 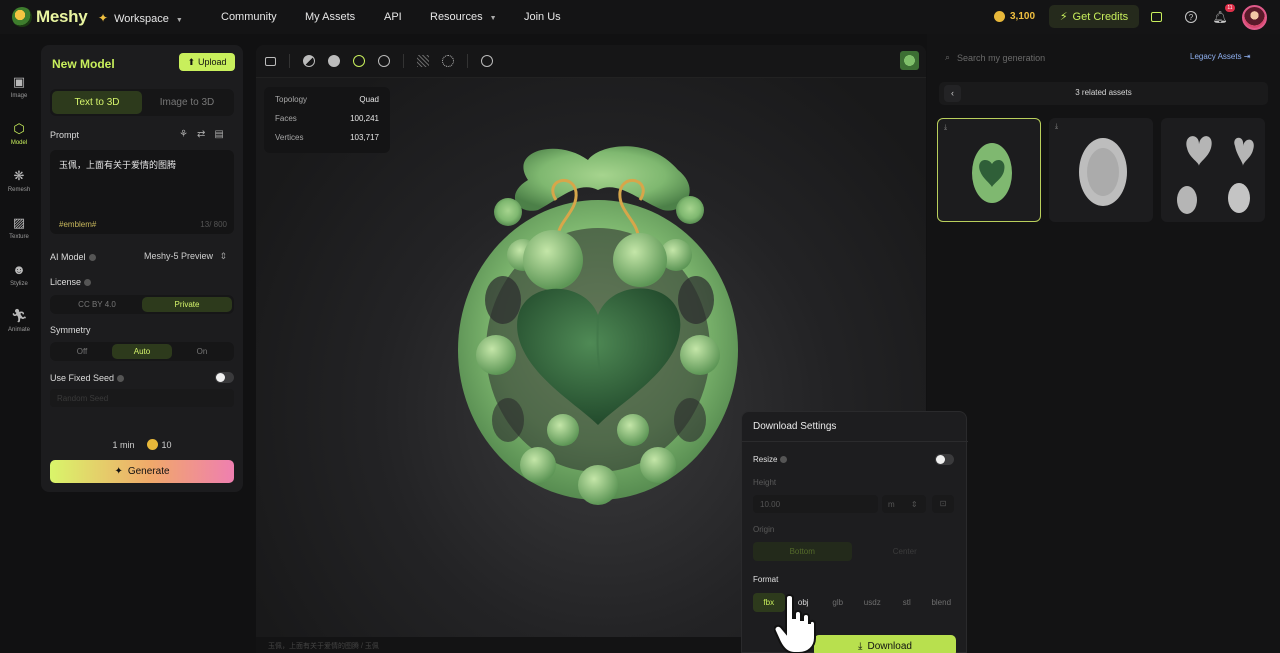 What do you see at coordinates (218, 134) in the screenshot?
I see `clipboard-icon: ▤` at bounding box center [218, 134].